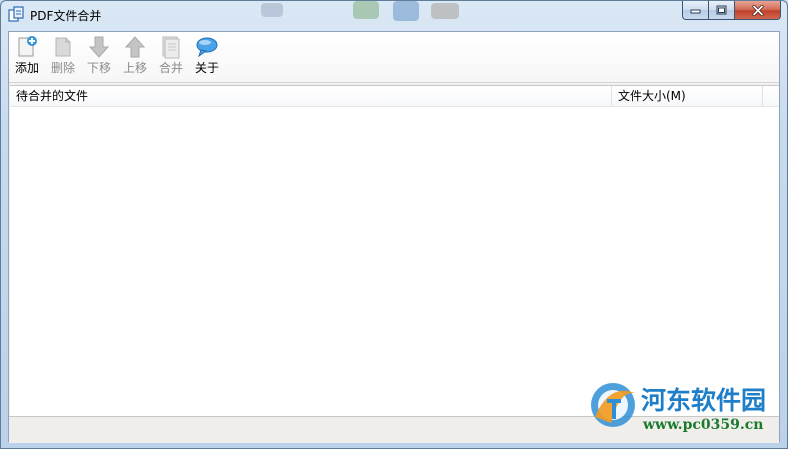 The width and height of the screenshot is (788, 449). I want to click on delete-file-icon, so click(63, 47).